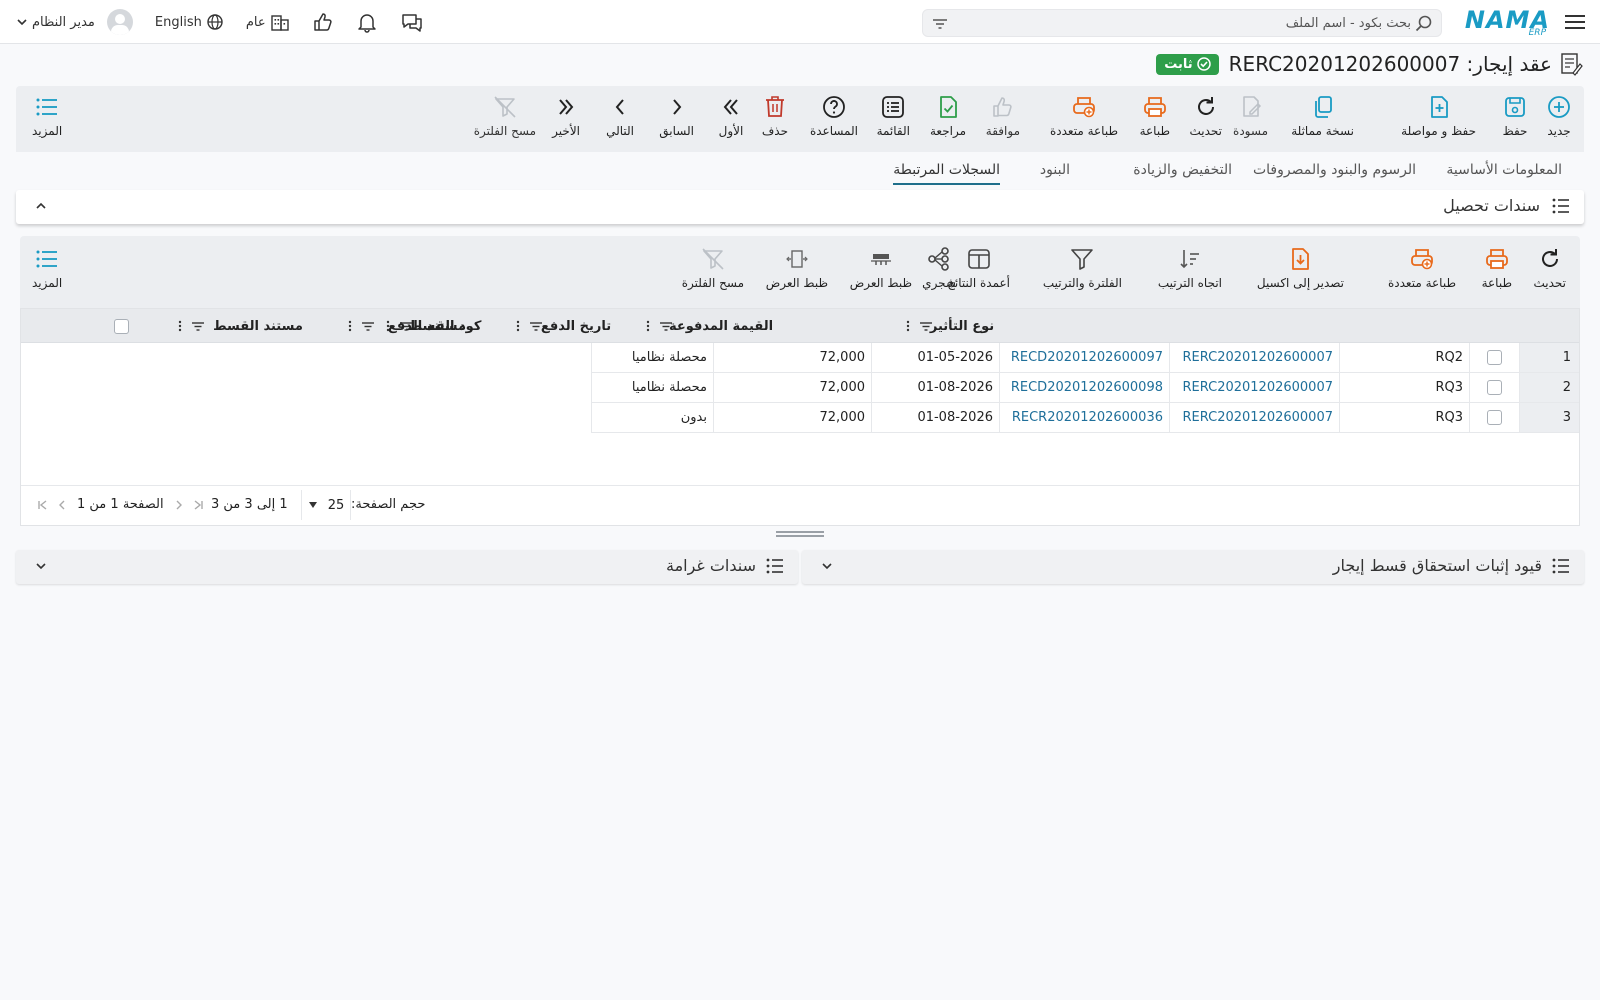 The width and height of the screenshot is (1600, 1000). Describe the element at coordinates (1189, 283) in the screenshot. I see `sort-direction-label: اتجاه الترتيب` at that location.